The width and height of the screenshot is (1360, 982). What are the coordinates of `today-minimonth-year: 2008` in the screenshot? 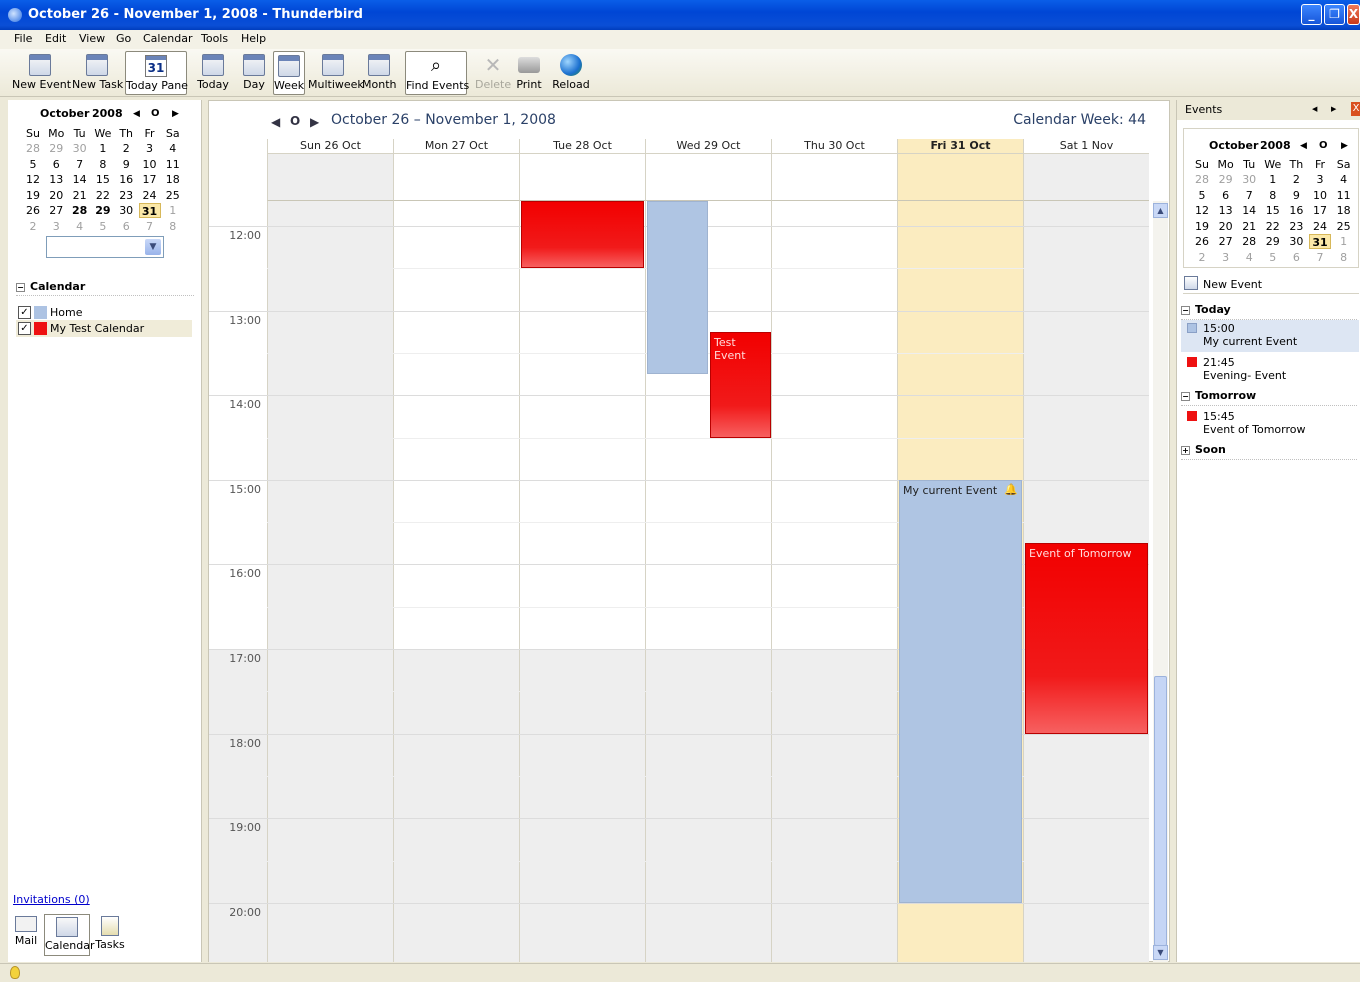 It's located at (1275, 145).